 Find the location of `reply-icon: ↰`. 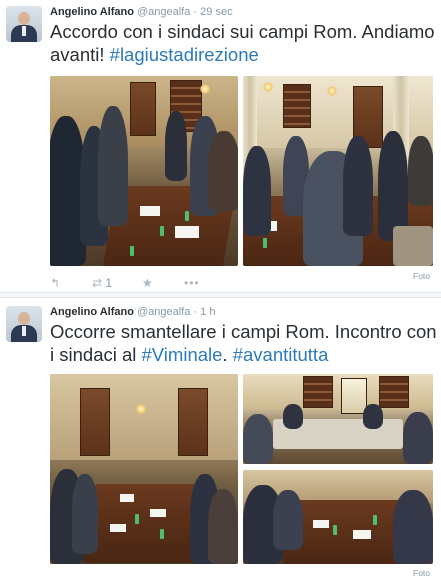

reply-icon: ↰ is located at coordinates (55, 283).